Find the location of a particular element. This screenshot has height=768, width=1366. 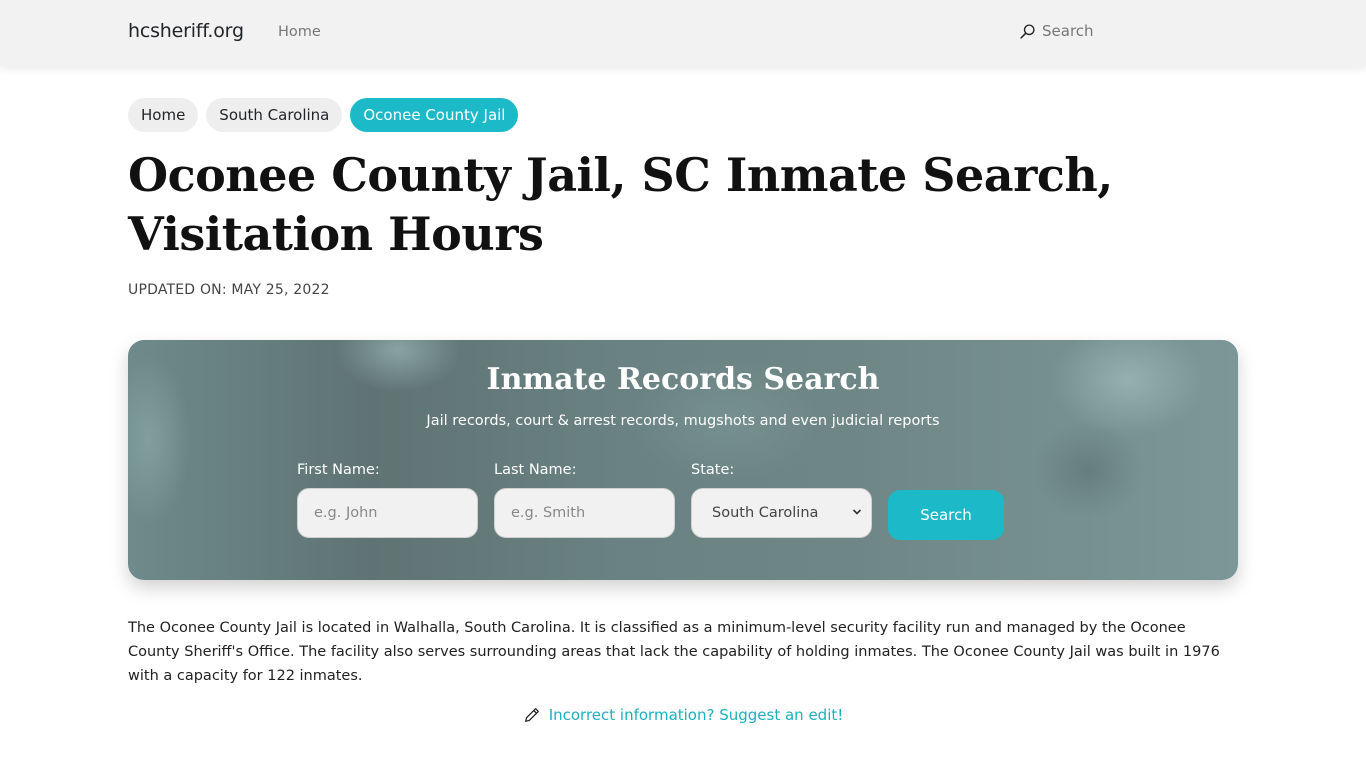

first-name-input is located at coordinates (387, 513).